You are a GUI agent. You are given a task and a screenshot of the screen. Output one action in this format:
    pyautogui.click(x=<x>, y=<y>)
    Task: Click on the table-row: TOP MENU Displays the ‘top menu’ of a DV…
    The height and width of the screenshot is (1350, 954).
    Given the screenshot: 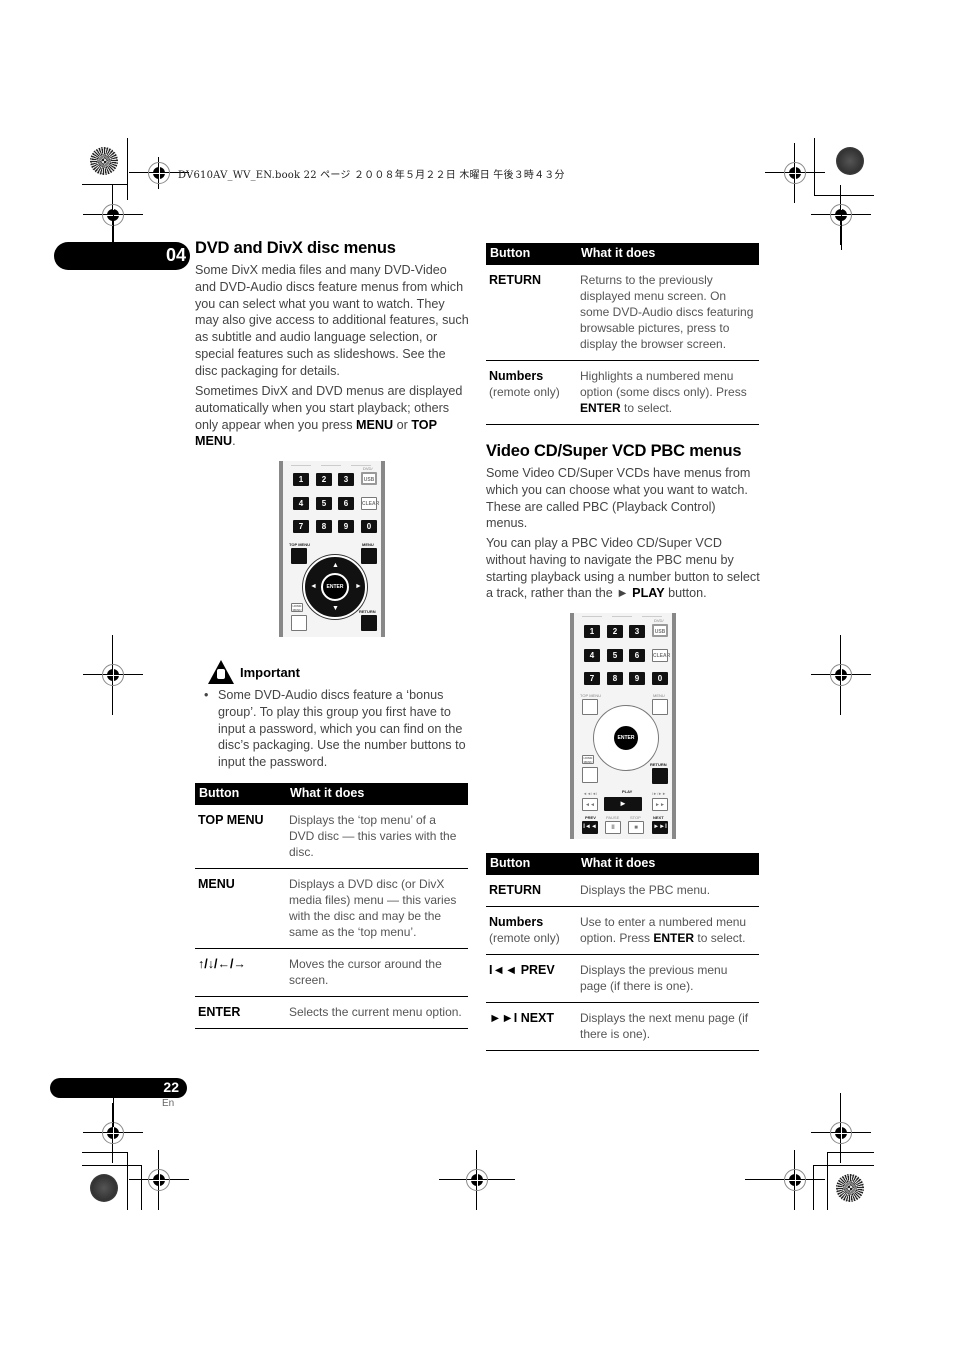 What is the action you would take?
    pyautogui.click(x=331, y=837)
    